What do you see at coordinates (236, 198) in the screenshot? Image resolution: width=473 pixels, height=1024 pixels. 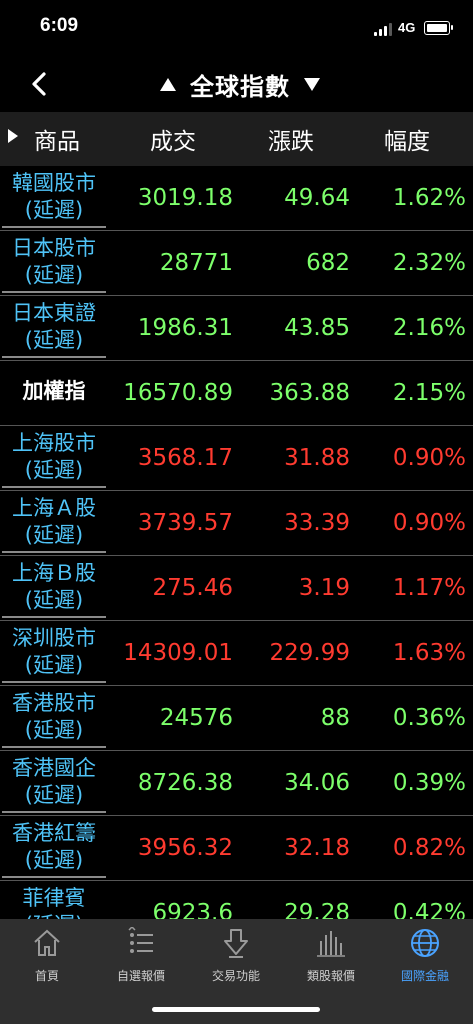 I see `quote-row: 韓國股市 (延遲) 3019.18 49.64 1.62%` at bounding box center [236, 198].